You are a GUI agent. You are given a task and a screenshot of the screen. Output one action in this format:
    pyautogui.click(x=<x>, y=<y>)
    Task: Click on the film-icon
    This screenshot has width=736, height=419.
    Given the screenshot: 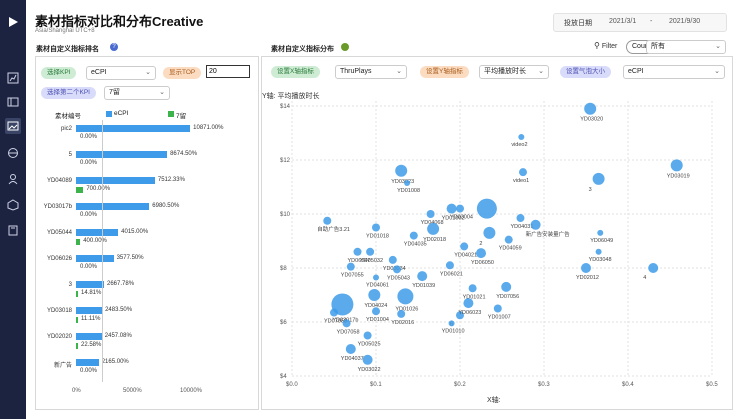 What is the action you would take?
    pyautogui.click(x=13, y=102)
    